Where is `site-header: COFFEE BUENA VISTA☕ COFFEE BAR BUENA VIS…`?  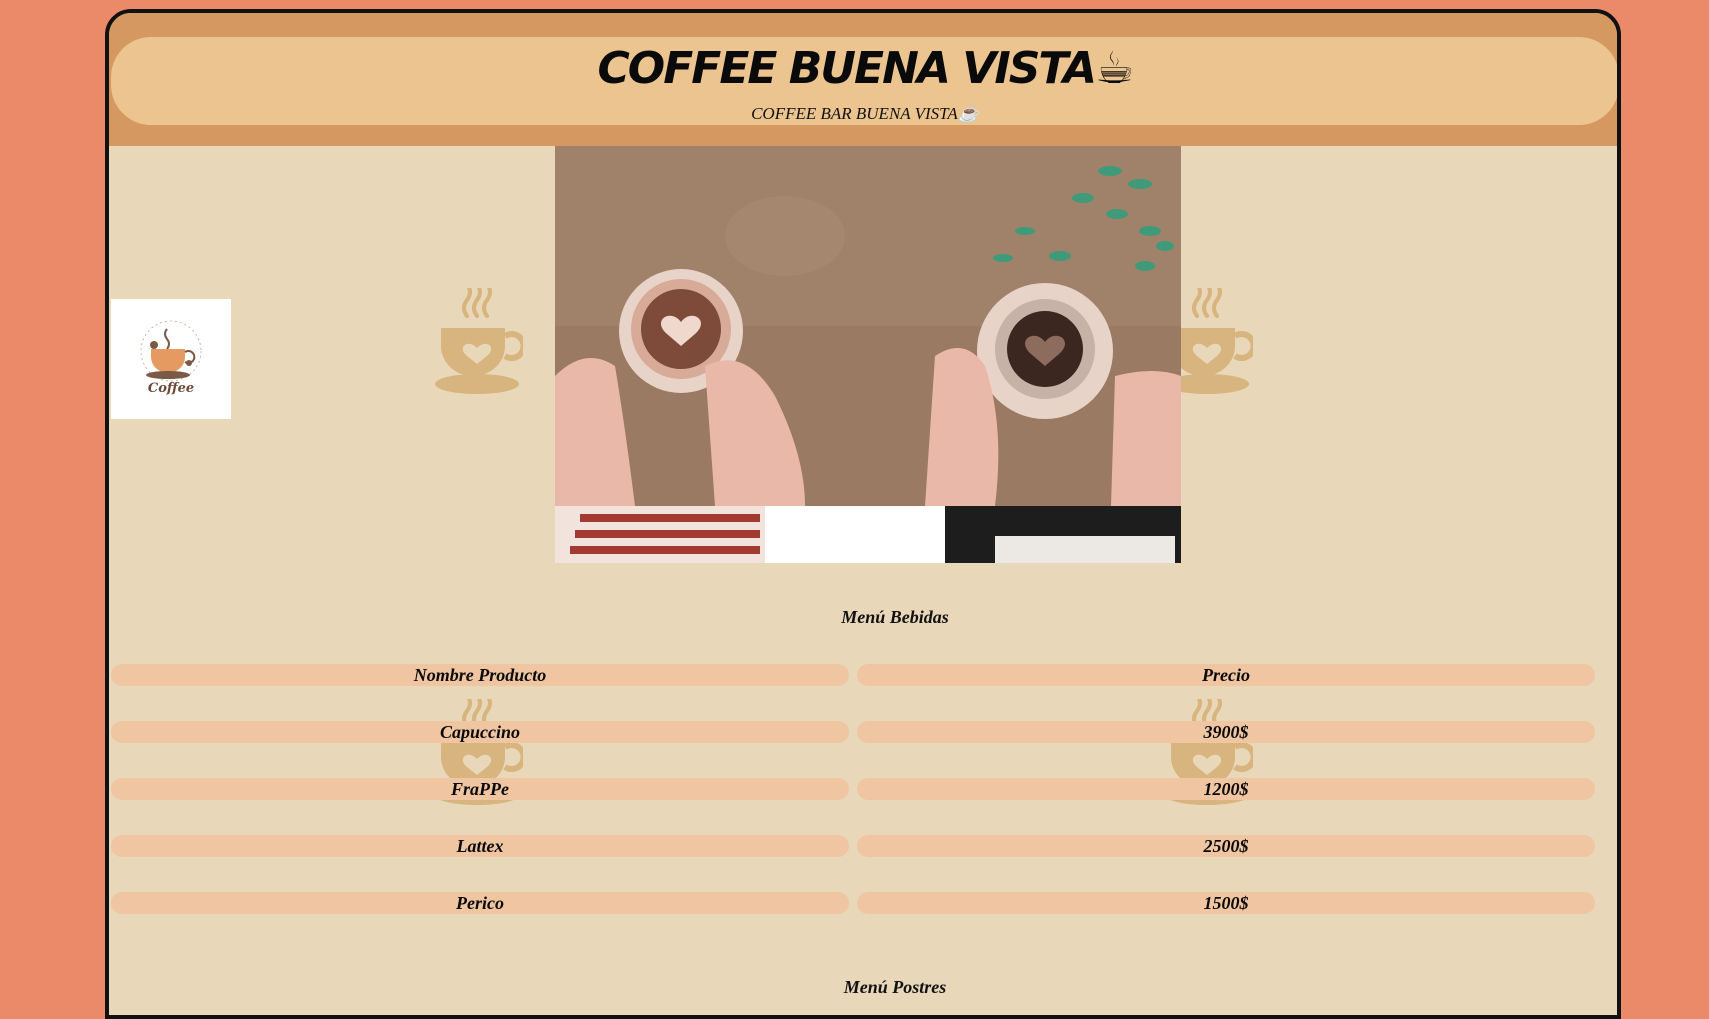 site-header: COFFEE BUENA VISTA☕ COFFEE BAR BUENA VIS… is located at coordinates (863, 79).